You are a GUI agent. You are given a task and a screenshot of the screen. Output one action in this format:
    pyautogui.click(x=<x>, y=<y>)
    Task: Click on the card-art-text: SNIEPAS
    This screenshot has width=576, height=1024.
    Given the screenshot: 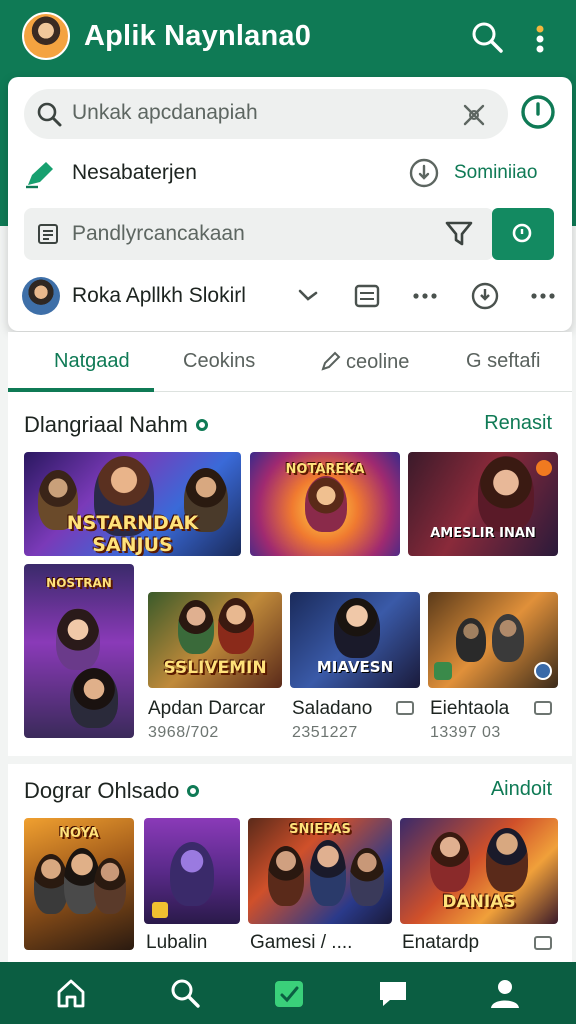 What is the action you would take?
    pyautogui.click(x=320, y=829)
    